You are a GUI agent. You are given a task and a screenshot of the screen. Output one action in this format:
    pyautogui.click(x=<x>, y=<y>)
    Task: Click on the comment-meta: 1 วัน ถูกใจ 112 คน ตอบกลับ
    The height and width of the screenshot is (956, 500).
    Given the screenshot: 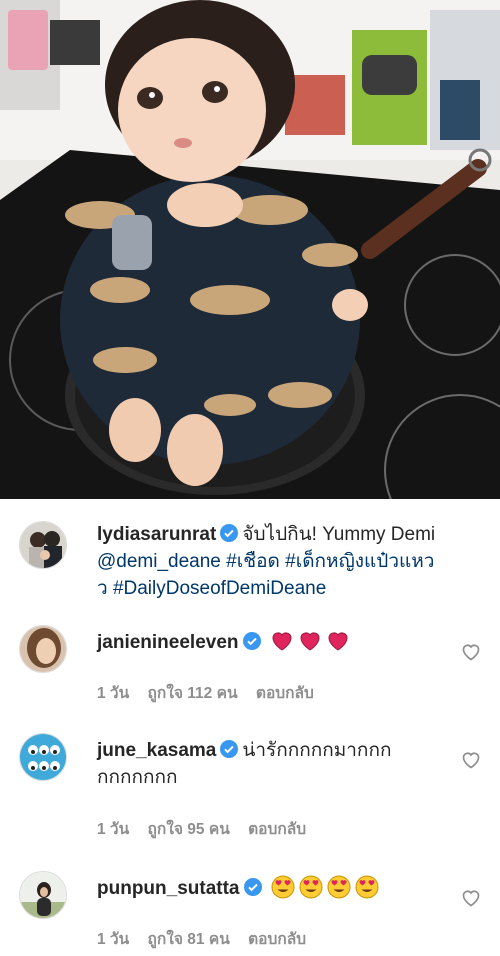 What is the action you would take?
    pyautogui.click(x=212, y=692)
    